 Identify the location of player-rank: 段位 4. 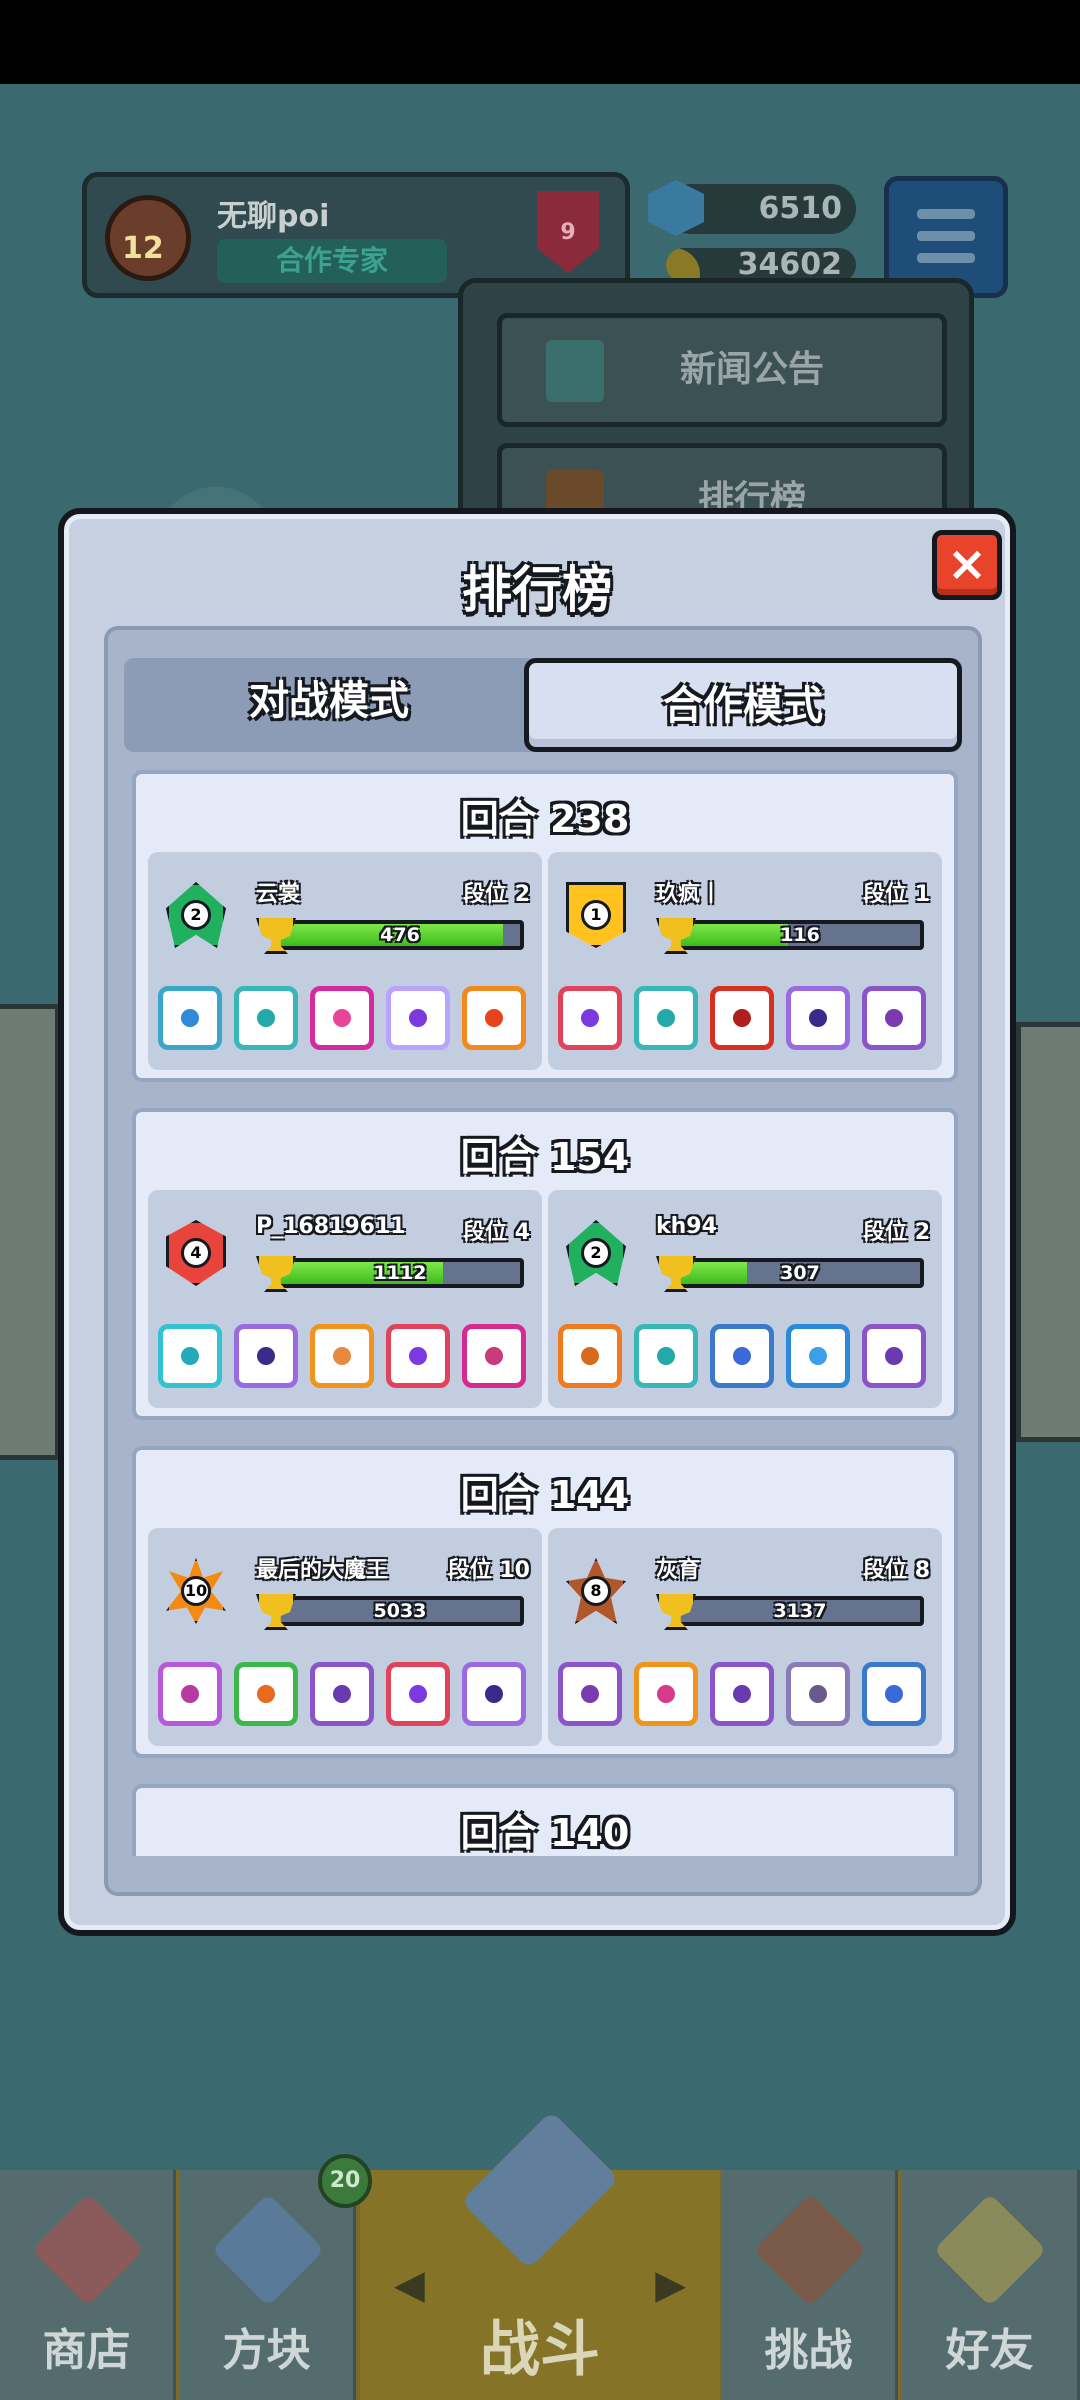
(496, 1232).